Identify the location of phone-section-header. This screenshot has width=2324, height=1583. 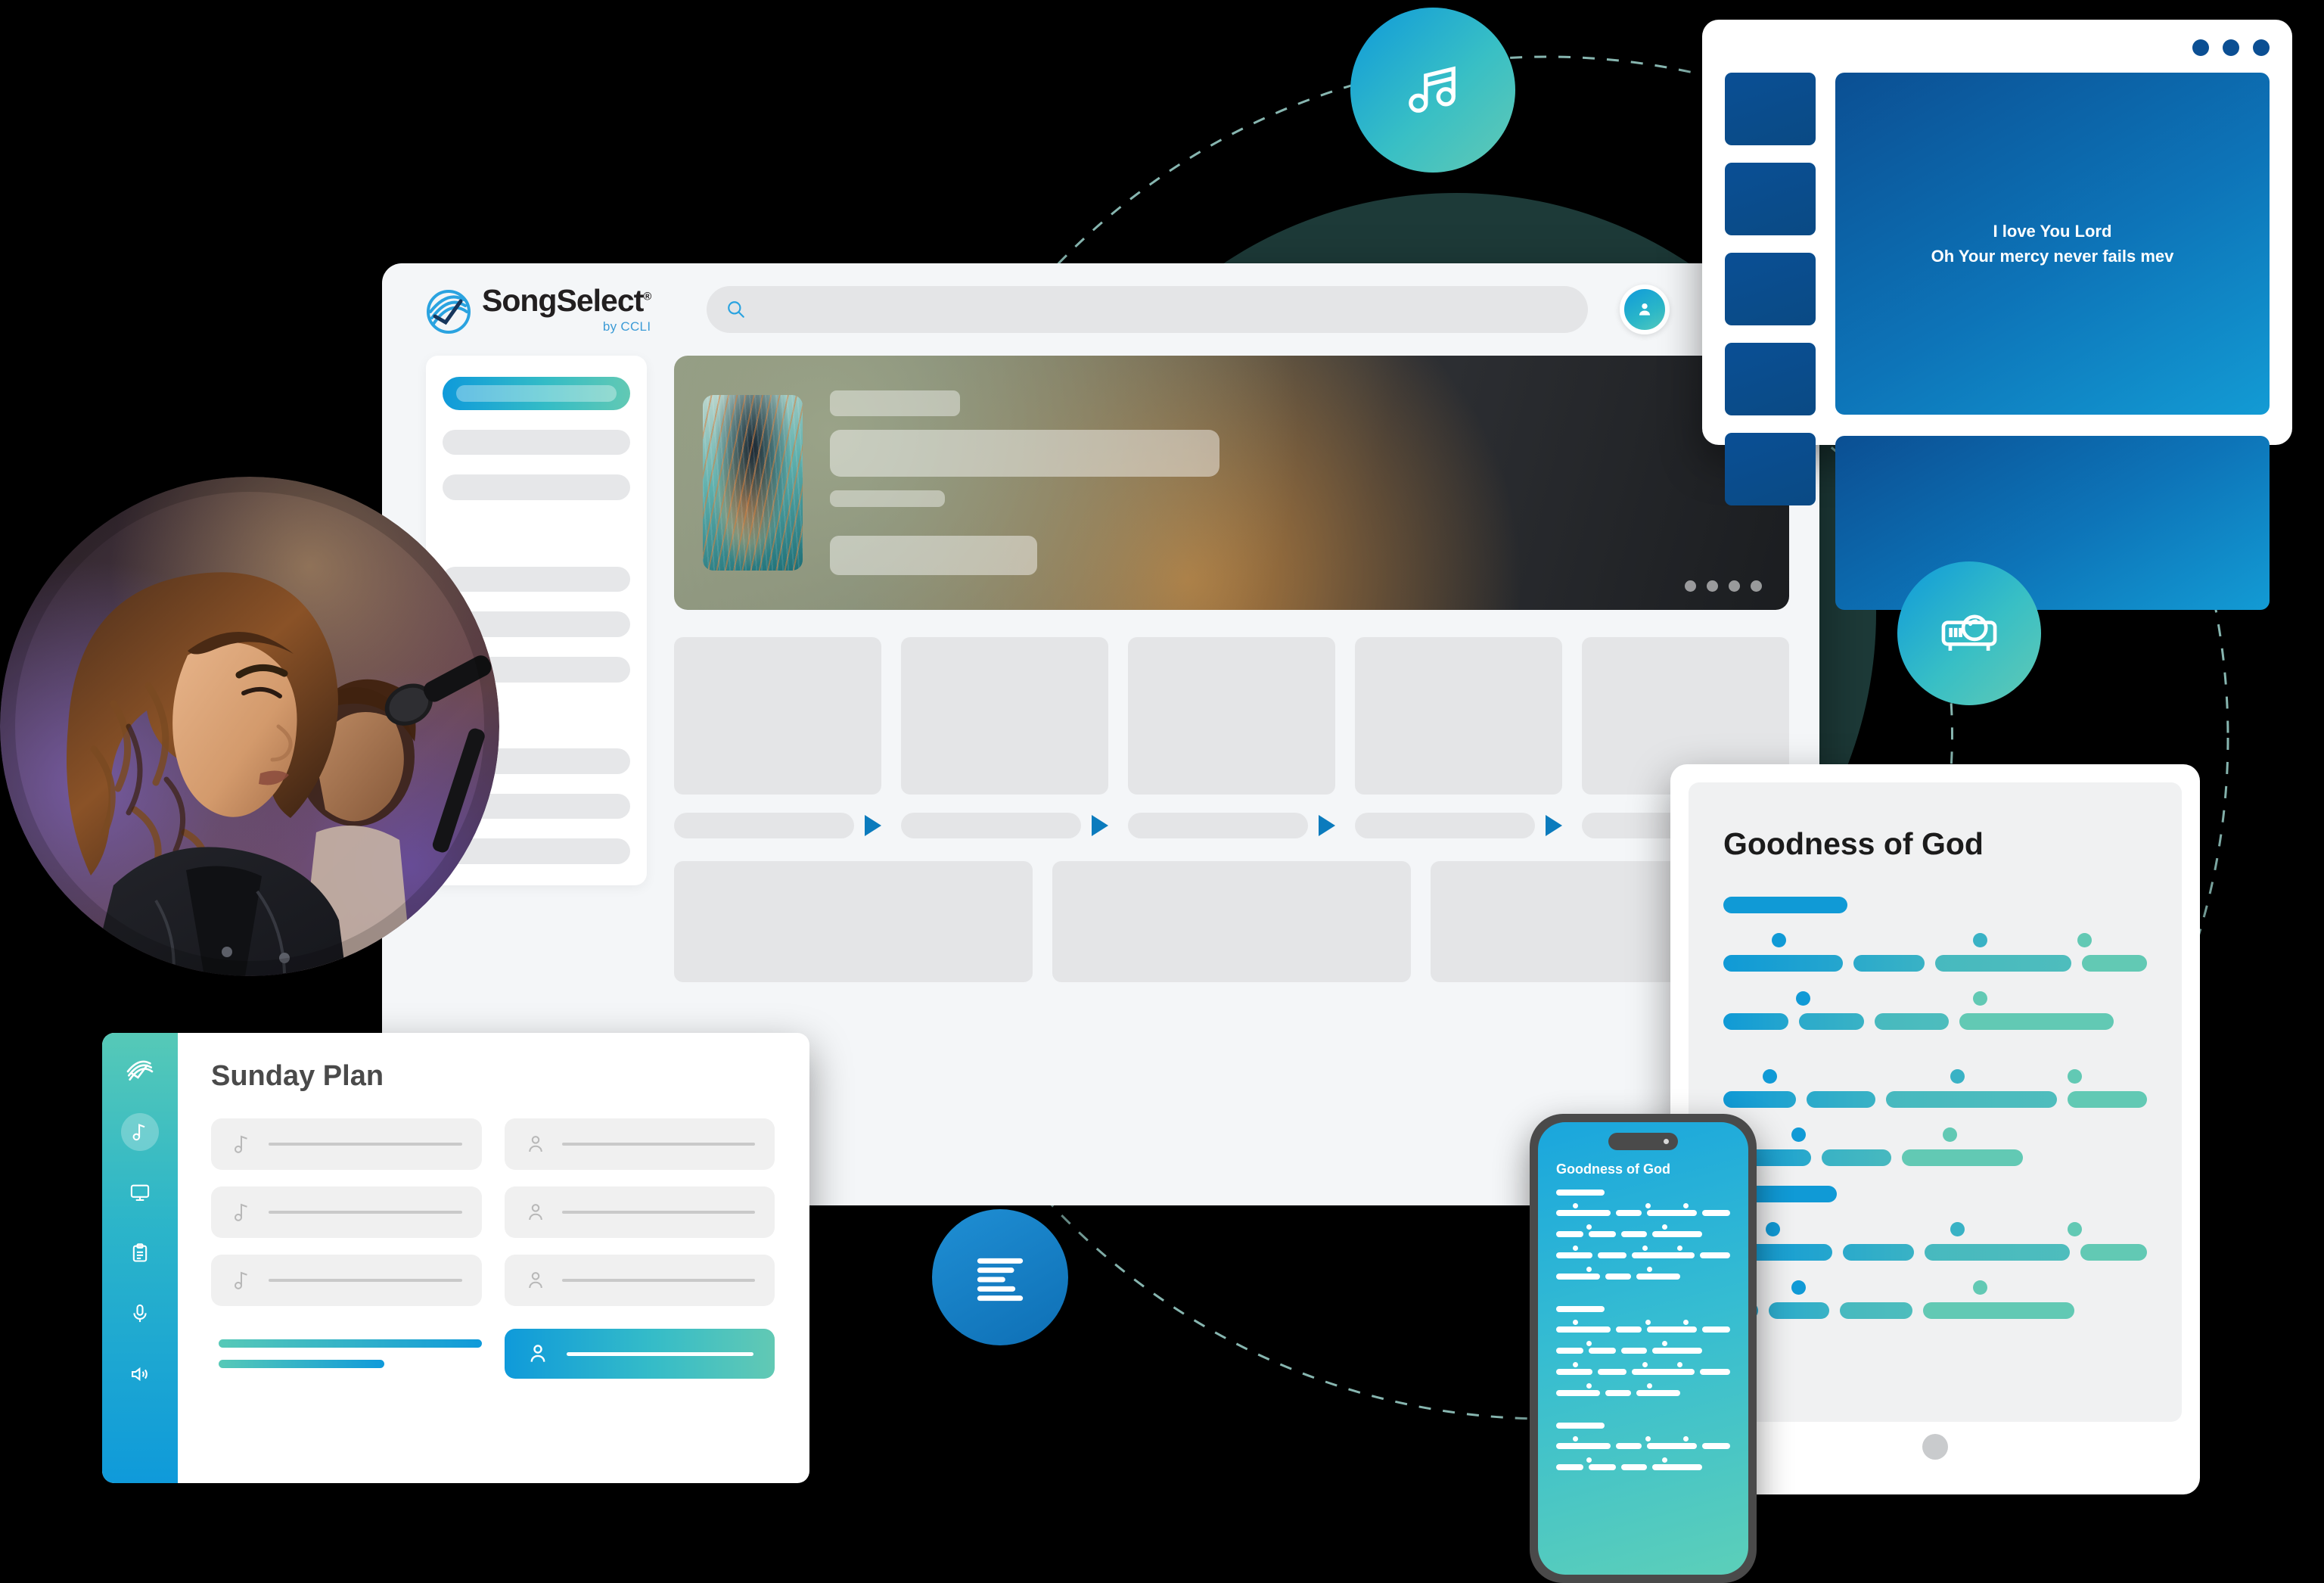
(1580, 1309).